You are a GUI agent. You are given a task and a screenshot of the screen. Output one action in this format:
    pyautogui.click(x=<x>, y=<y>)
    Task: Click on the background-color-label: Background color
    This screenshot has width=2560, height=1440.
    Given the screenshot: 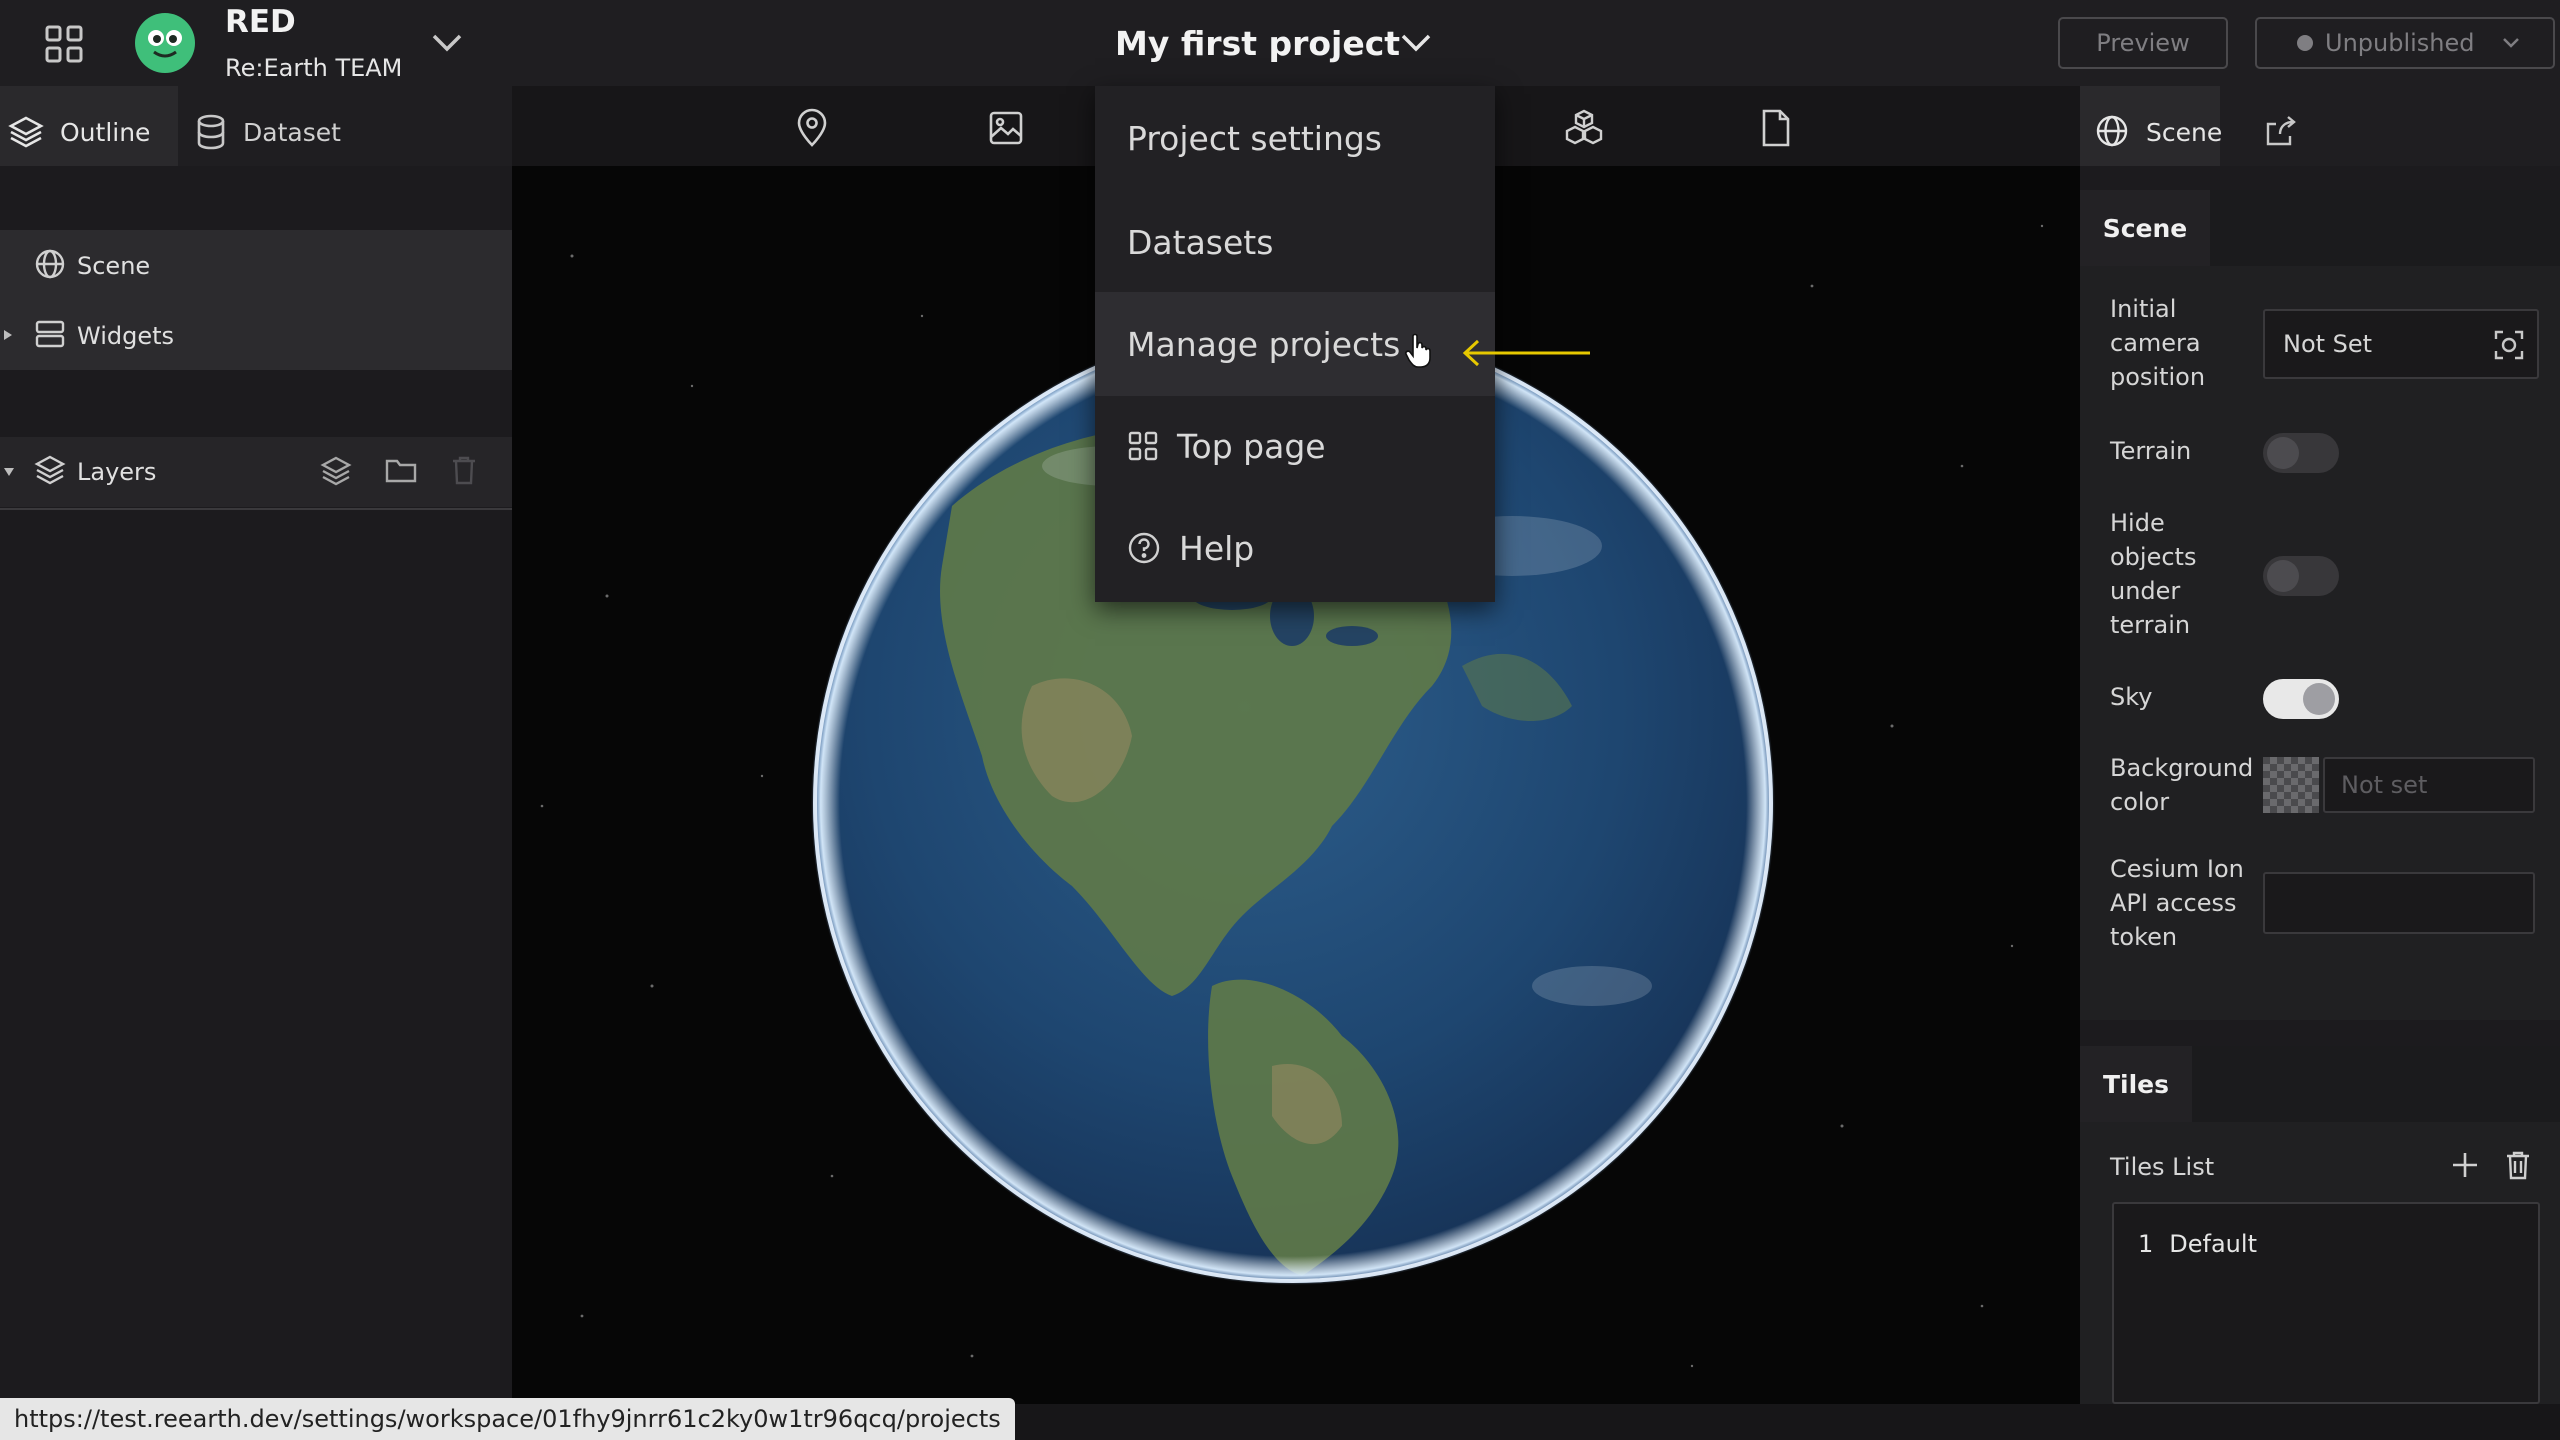 What is the action you would take?
    pyautogui.click(x=2182, y=785)
    